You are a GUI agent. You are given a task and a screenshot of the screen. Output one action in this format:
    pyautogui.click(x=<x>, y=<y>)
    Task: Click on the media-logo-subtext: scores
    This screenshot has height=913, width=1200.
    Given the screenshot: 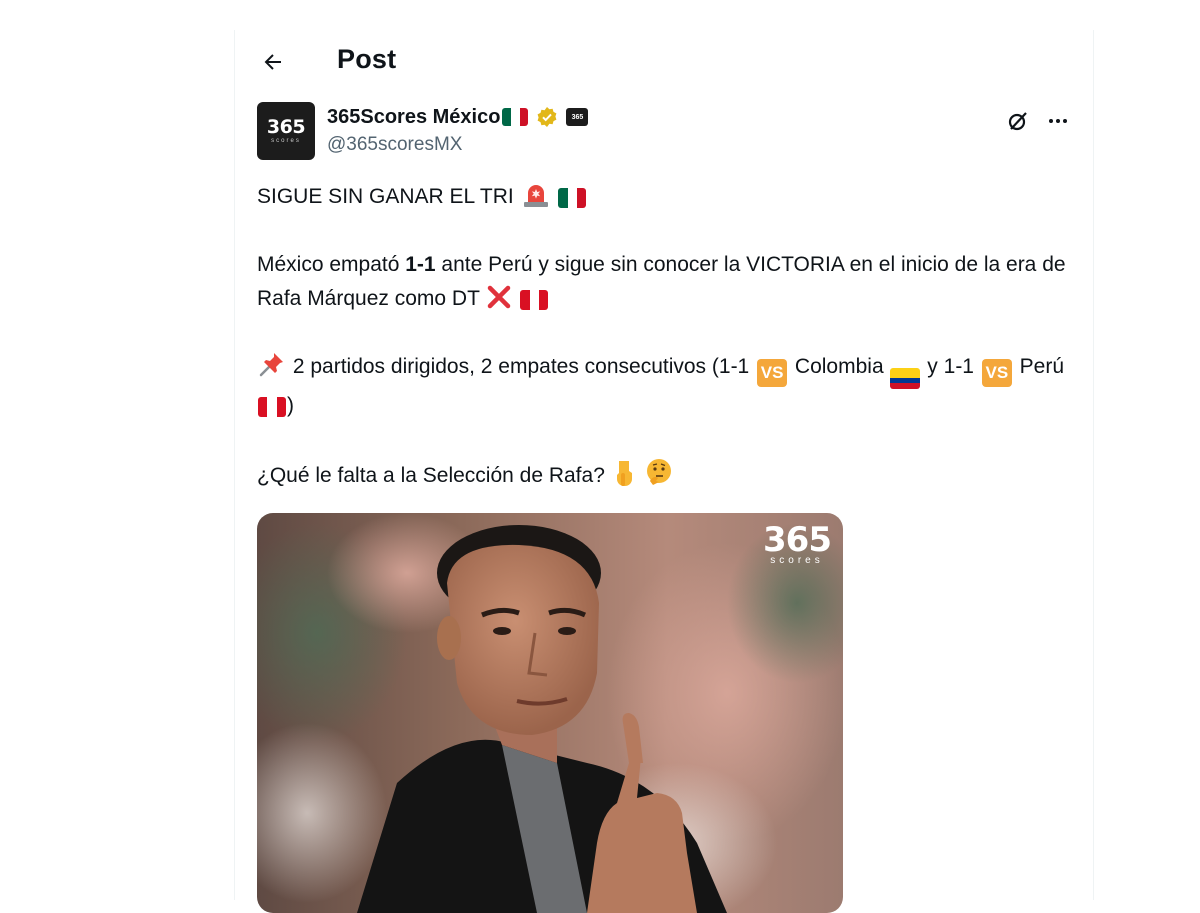 What is the action you would take?
    pyautogui.click(x=797, y=560)
    